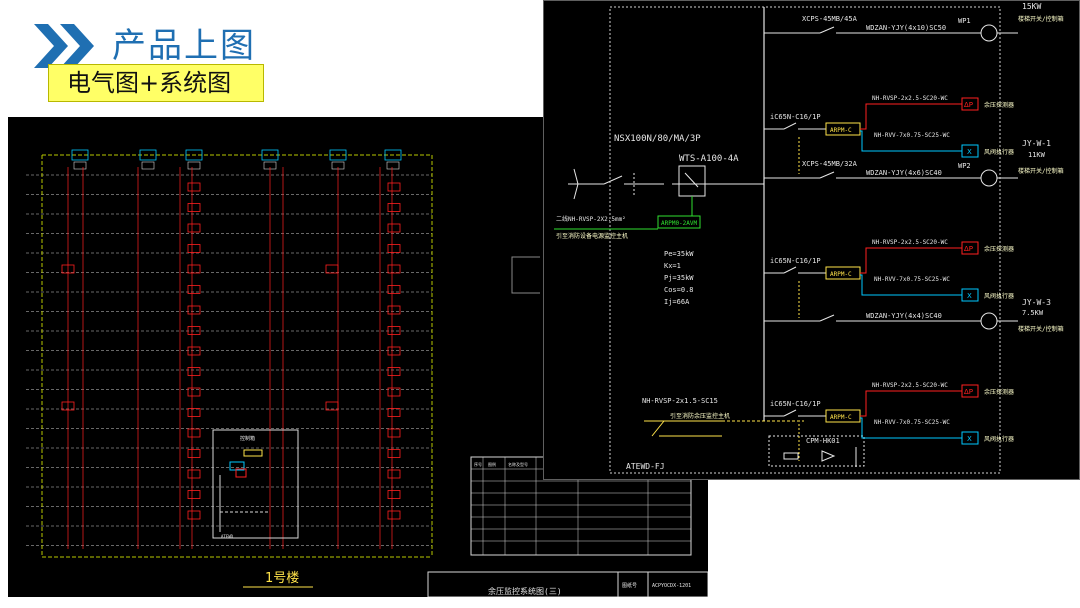 This screenshot has width=1080, height=608. I want to click on main-breaker-label: NSX100N/80/MA/3P, so click(657, 139).